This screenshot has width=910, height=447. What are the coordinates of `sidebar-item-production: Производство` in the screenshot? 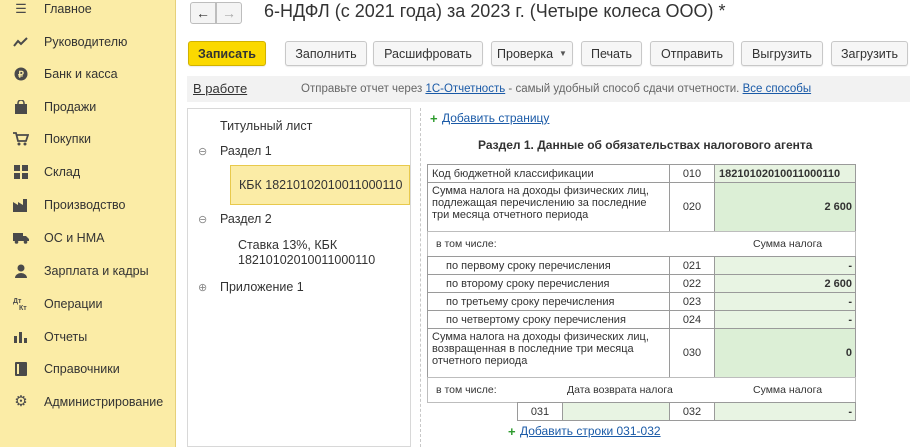 It's located at (88, 204).